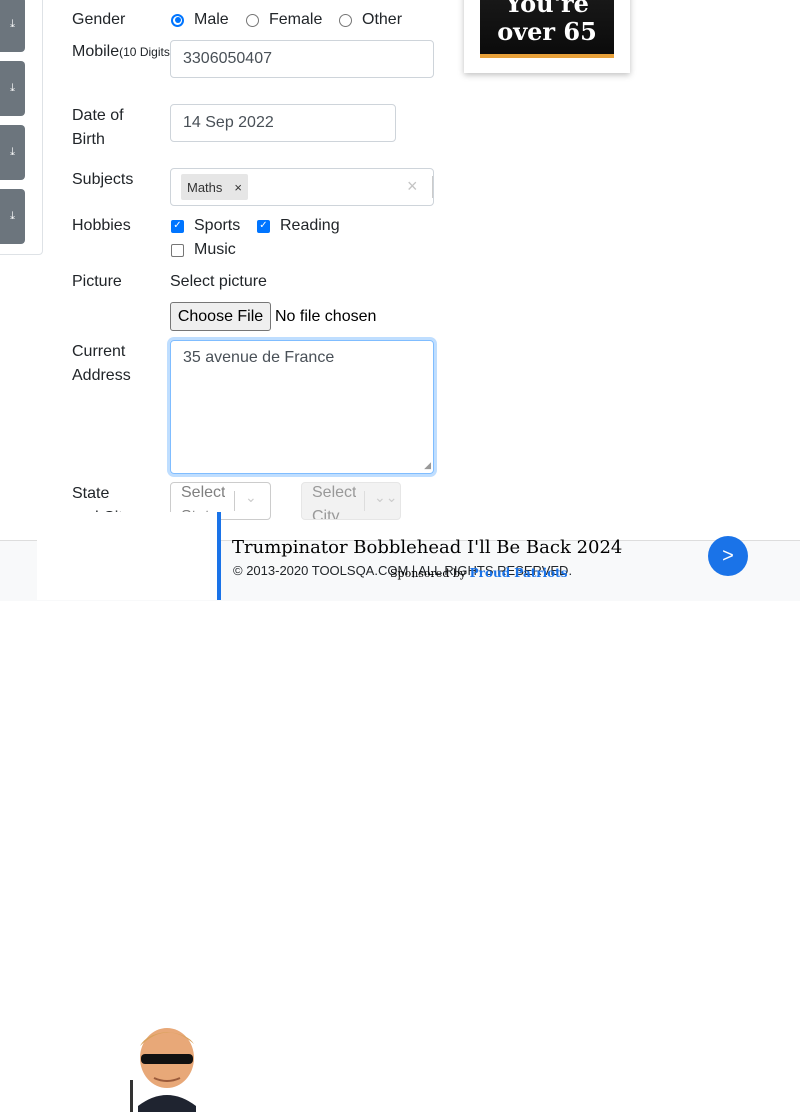 The image size is (800, 1112). Describe the element at coordinates (238, 187) in the screenshot. I see `chip-remove-icon: ×` at that location.